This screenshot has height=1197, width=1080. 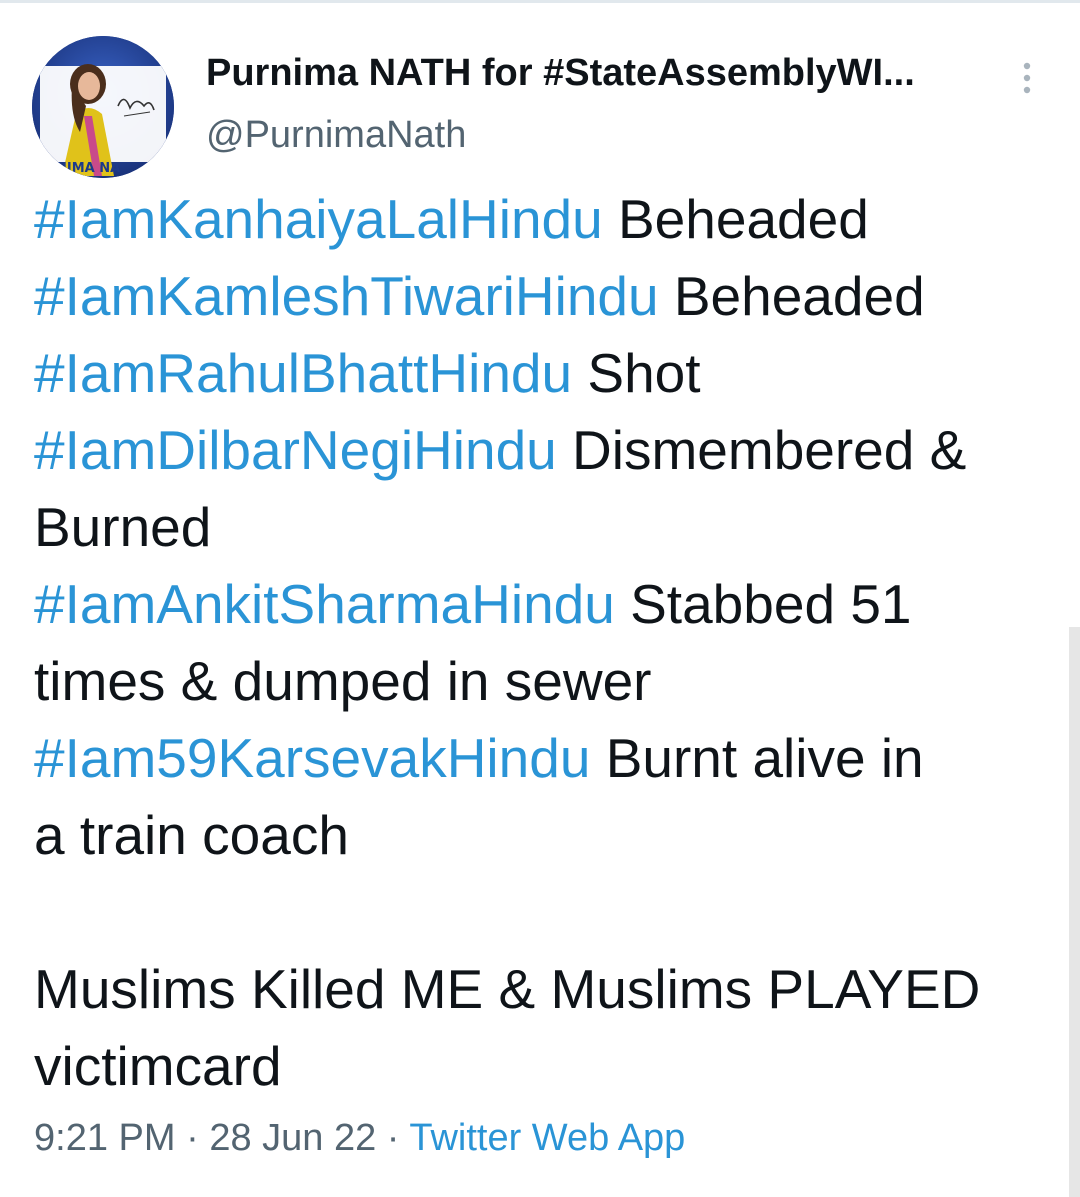 I want to click on tweet-line: #IamAnkitSharmaHindu Stabbed 51, so click(x=549, y=604).